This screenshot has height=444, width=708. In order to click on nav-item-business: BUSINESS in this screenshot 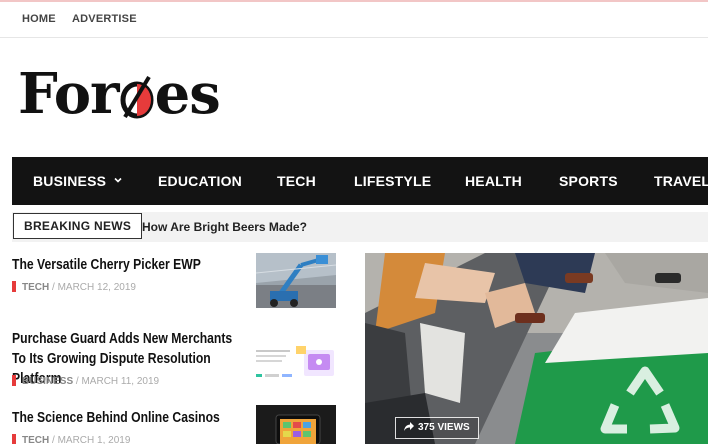, I will do `click(77, 181)`.